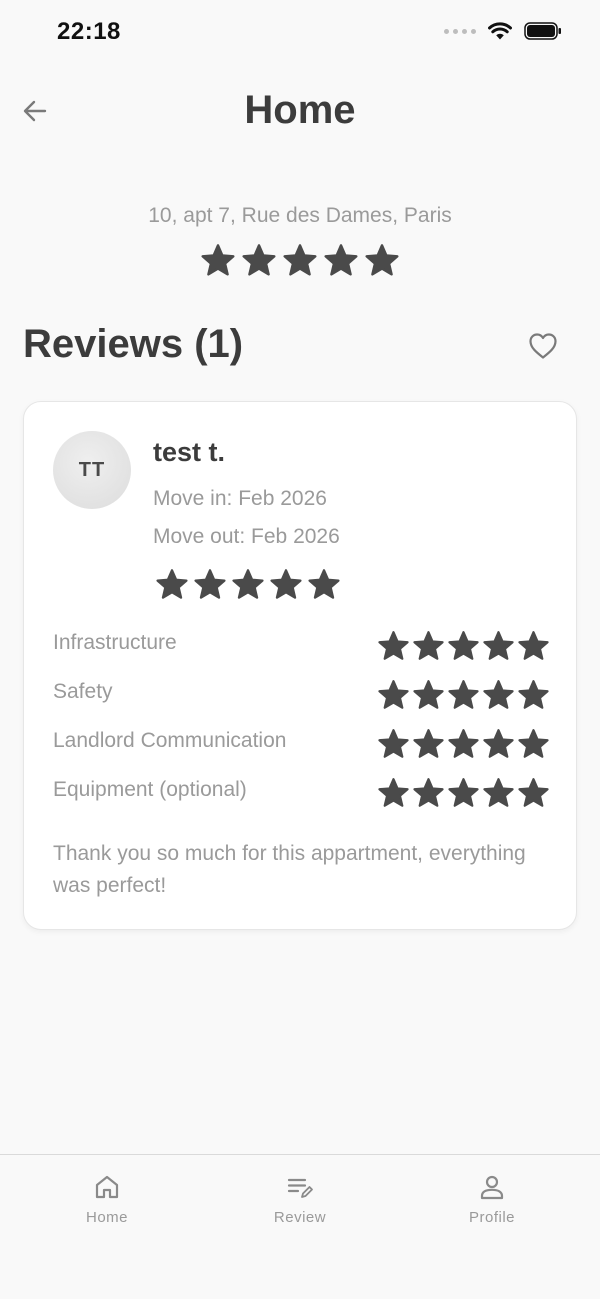 Image resolution: width=600 pixels, height=1299 pixels. I want to click on category-stars-safety, so click(463, 695).